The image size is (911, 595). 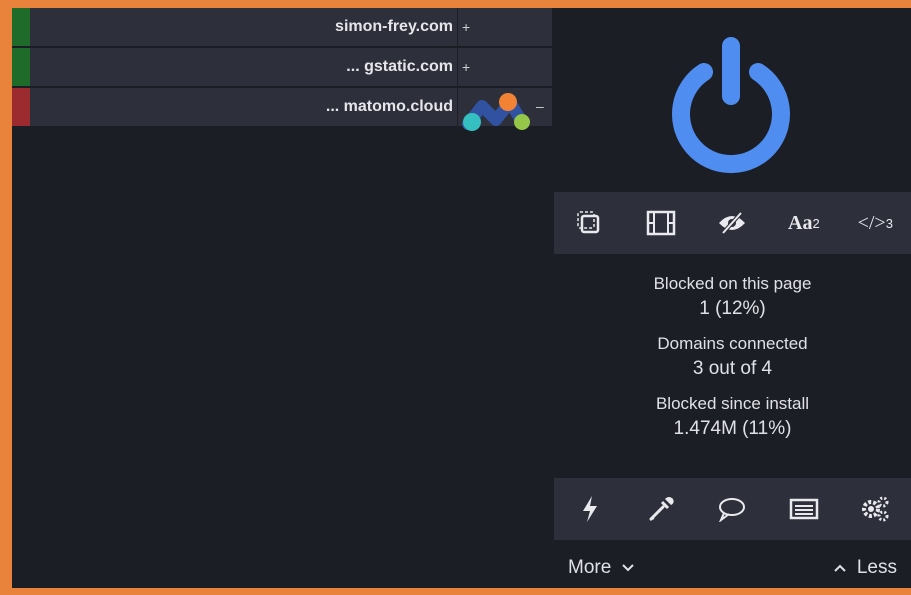 I want to click on domain-toggle: –, so click(x=505, y=109).